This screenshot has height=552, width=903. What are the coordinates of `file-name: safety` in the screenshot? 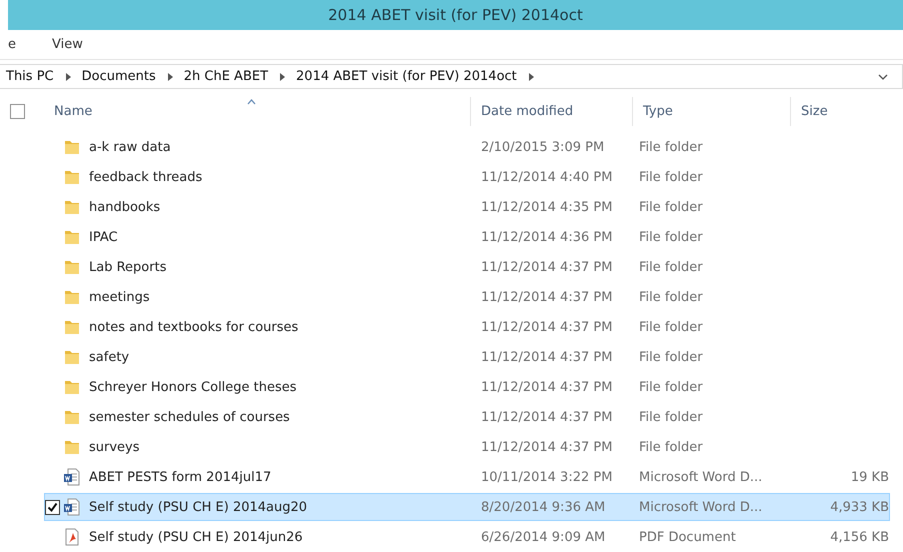 It's located at (109, 357).